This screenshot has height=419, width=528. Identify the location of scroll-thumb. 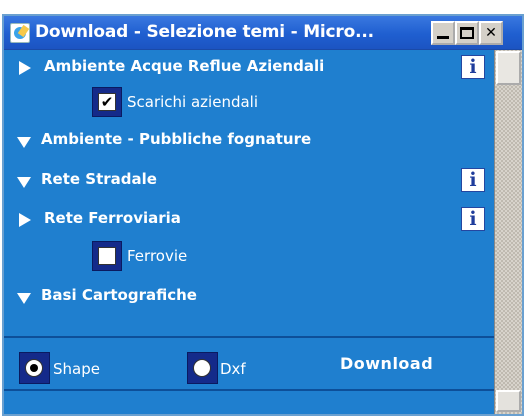
(508, 68).